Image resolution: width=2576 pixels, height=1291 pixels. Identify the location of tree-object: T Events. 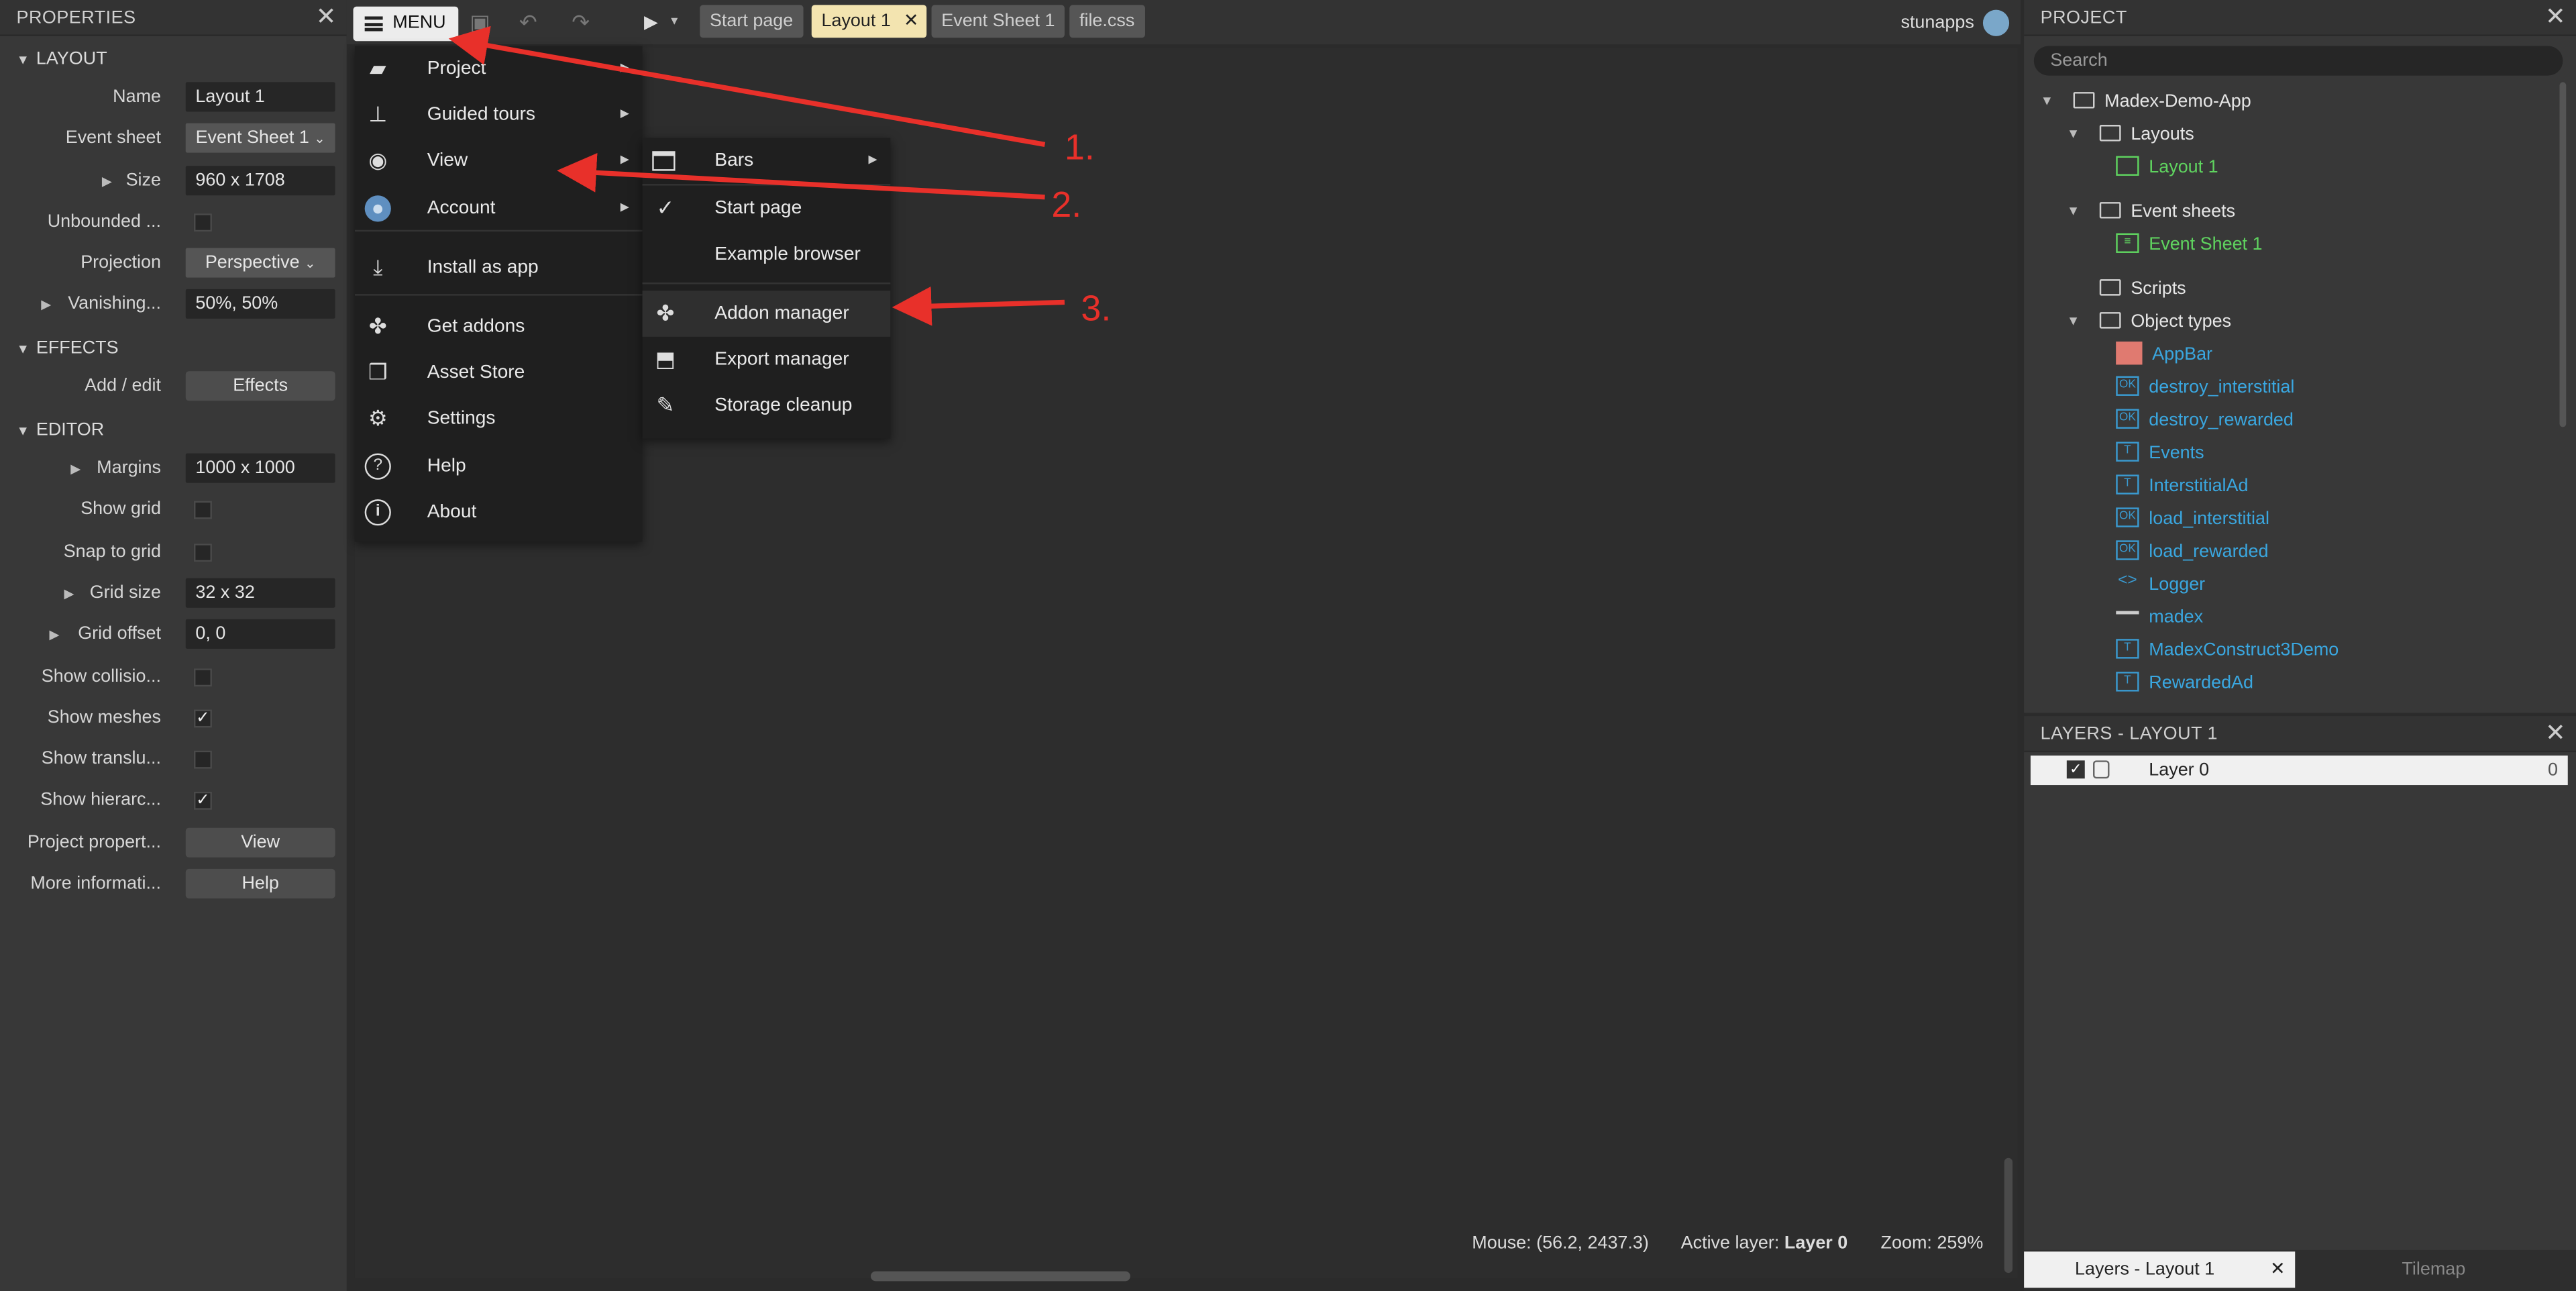
(2160, 453).